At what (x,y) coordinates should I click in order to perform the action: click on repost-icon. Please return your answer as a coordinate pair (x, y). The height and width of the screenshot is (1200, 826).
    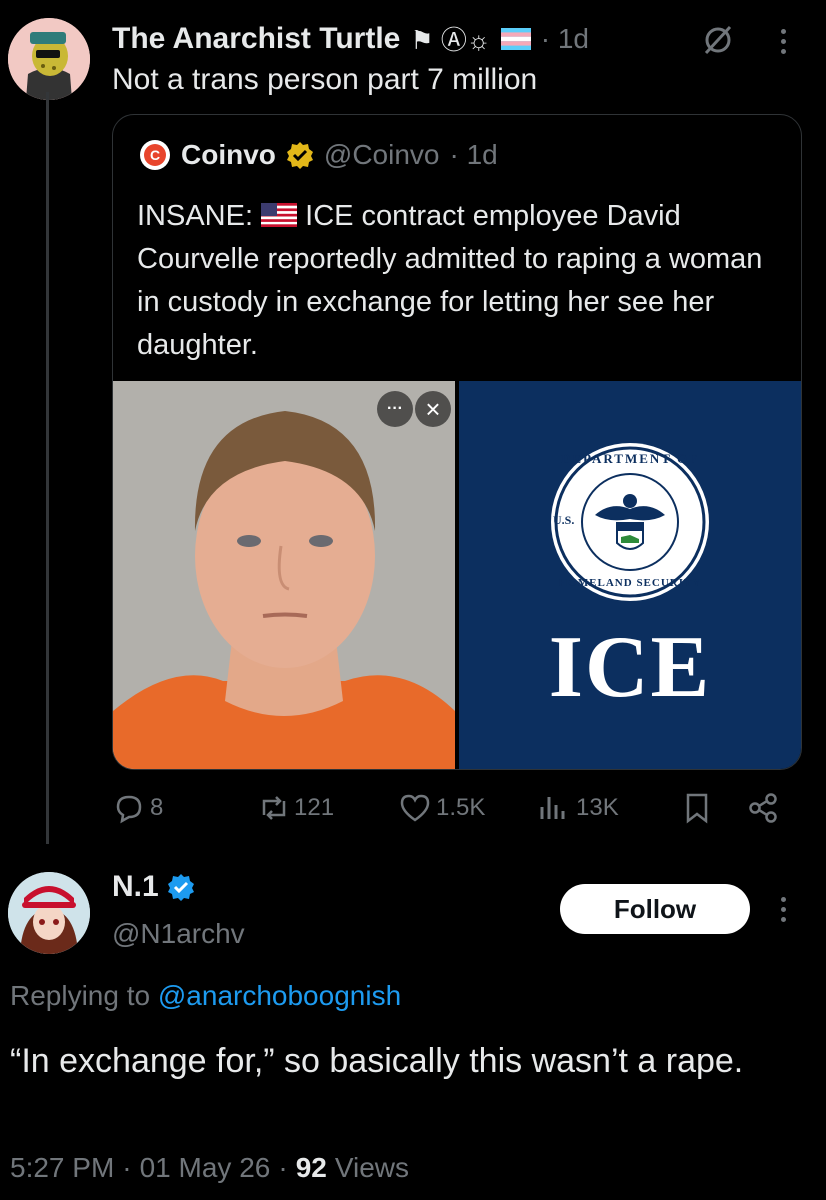
    Looking at the image, I should click on (274, 808).